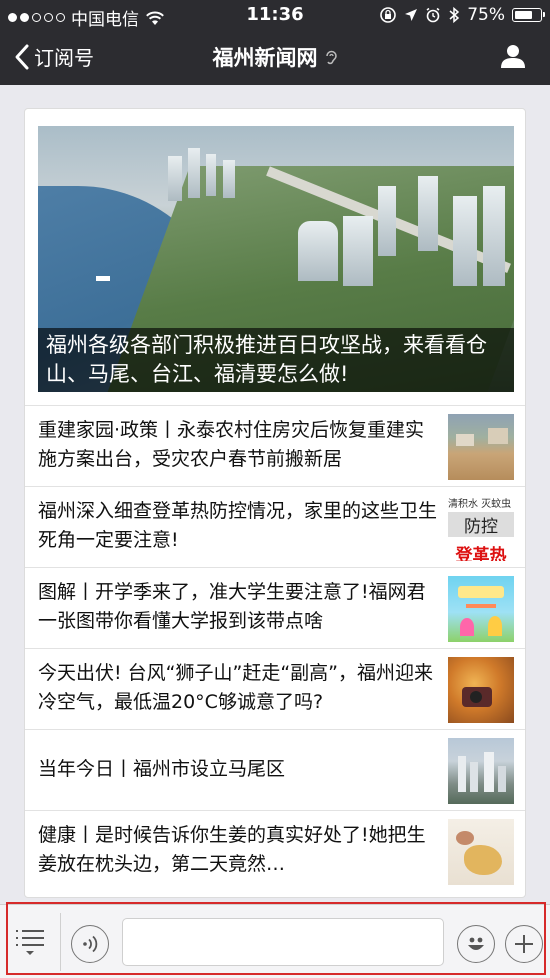  Describe the element at coordinates (283, 942) in the screenshot. I see `message-input` at that location.